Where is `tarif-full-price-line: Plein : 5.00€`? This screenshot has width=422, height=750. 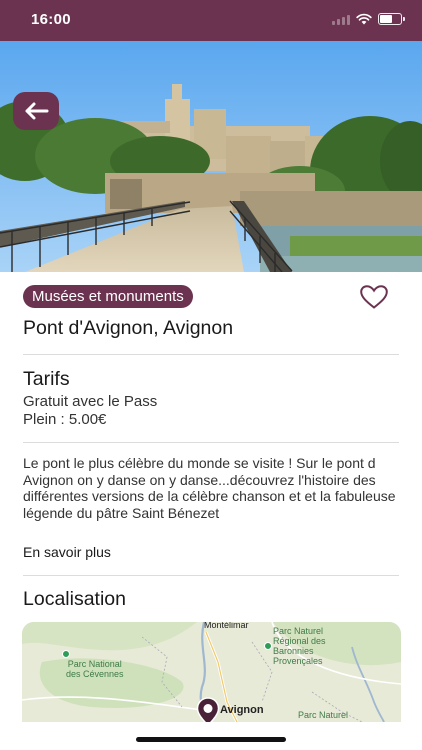
tarif-full-price-line: Plein : 5.00€ is located at coordinates (65, 419).